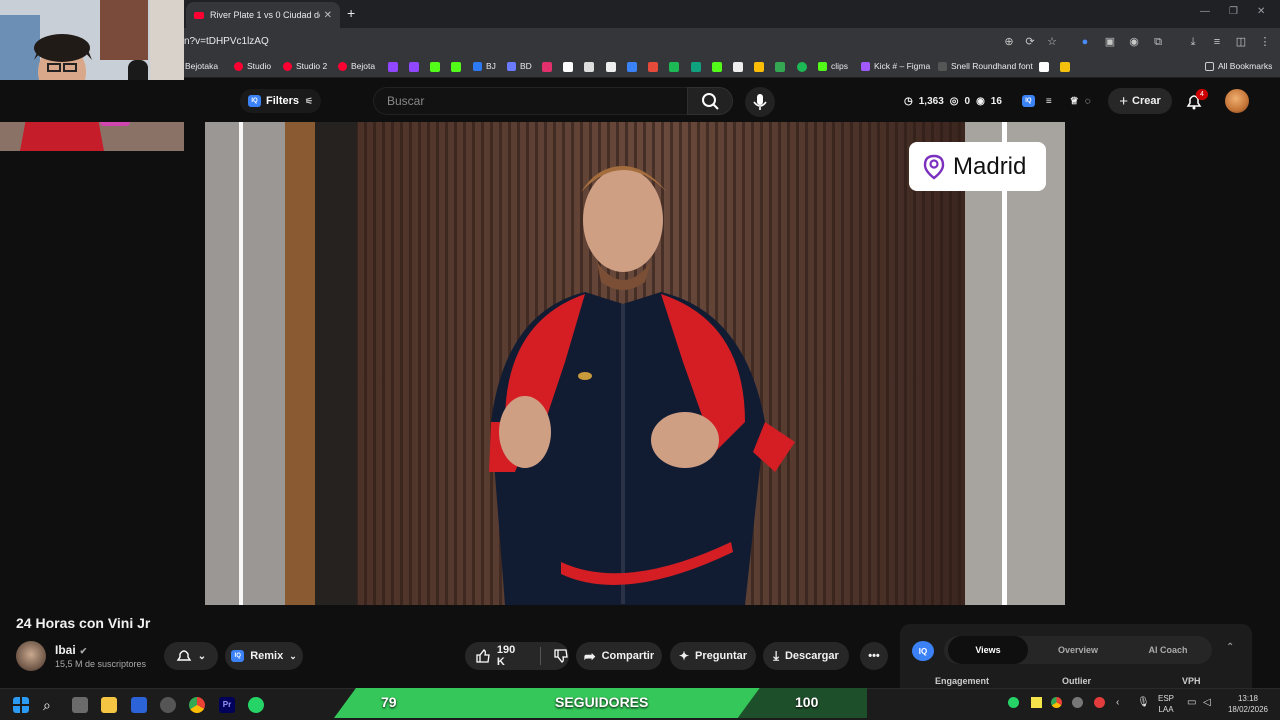 Image resolution: width=1280 pixels, height=720 pixels. I want to click on bookmark-star-icon: ☆, so click(1052, 42).